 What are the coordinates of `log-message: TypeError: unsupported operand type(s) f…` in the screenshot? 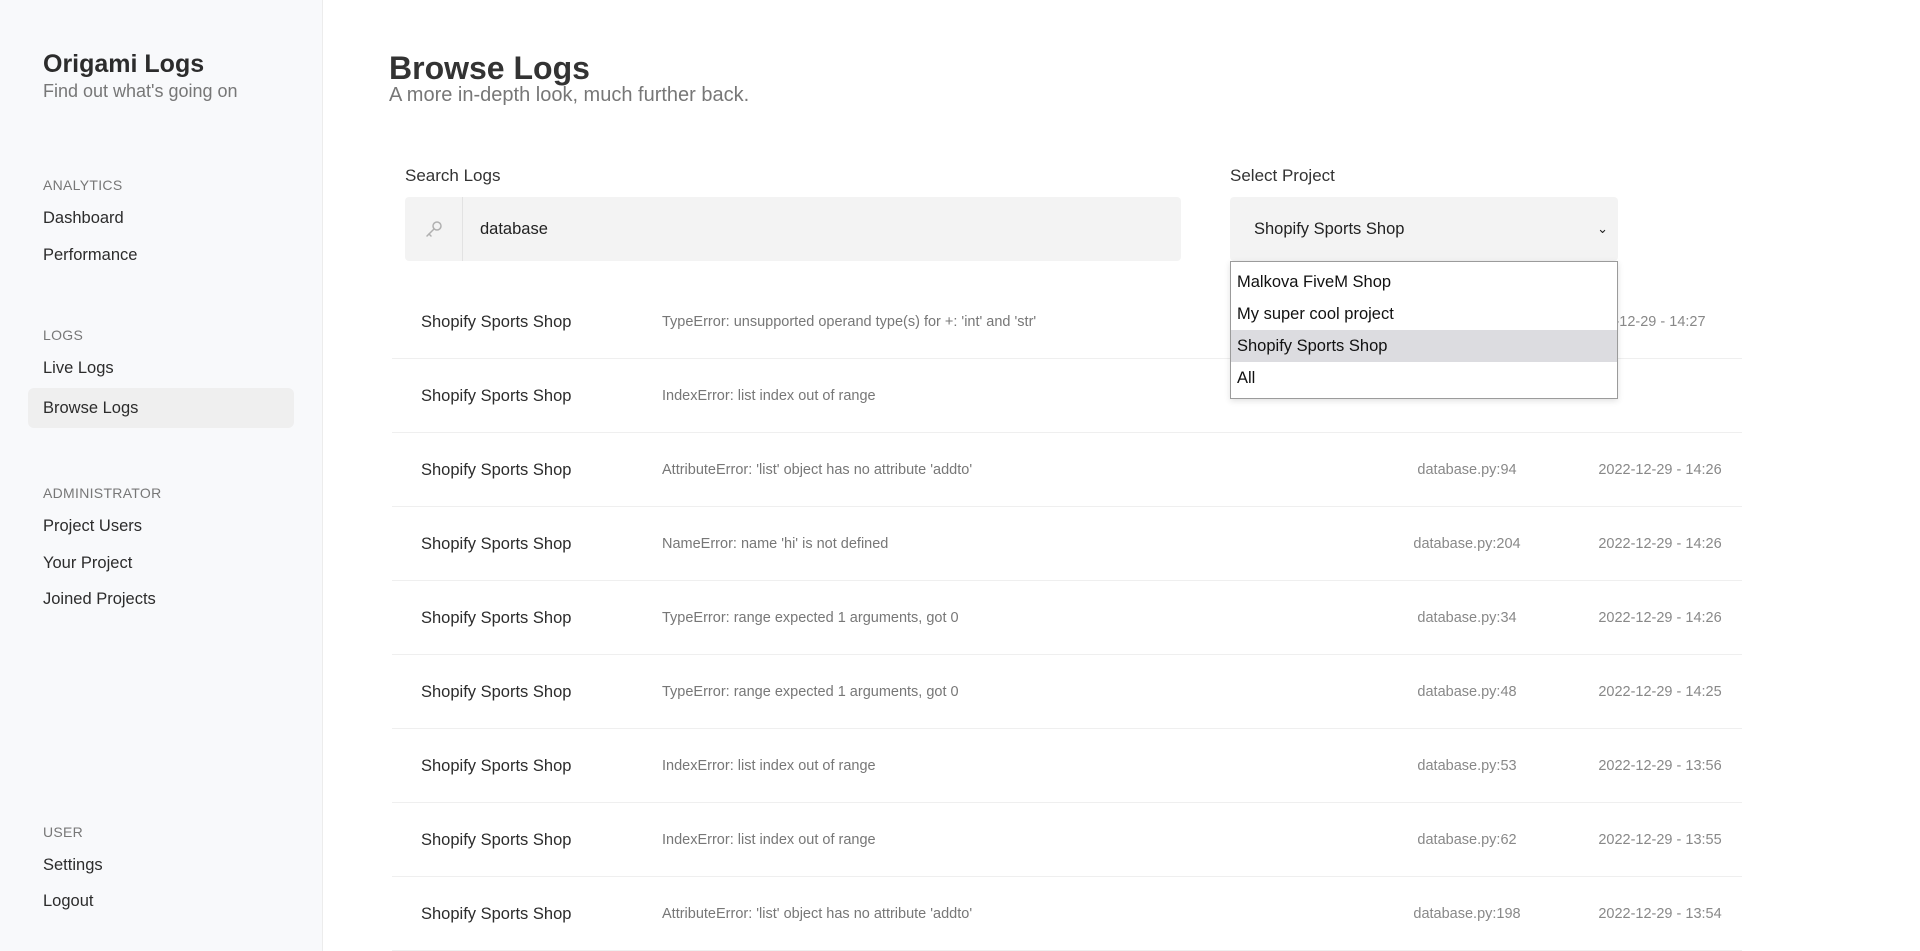 It's located at (849, 322).